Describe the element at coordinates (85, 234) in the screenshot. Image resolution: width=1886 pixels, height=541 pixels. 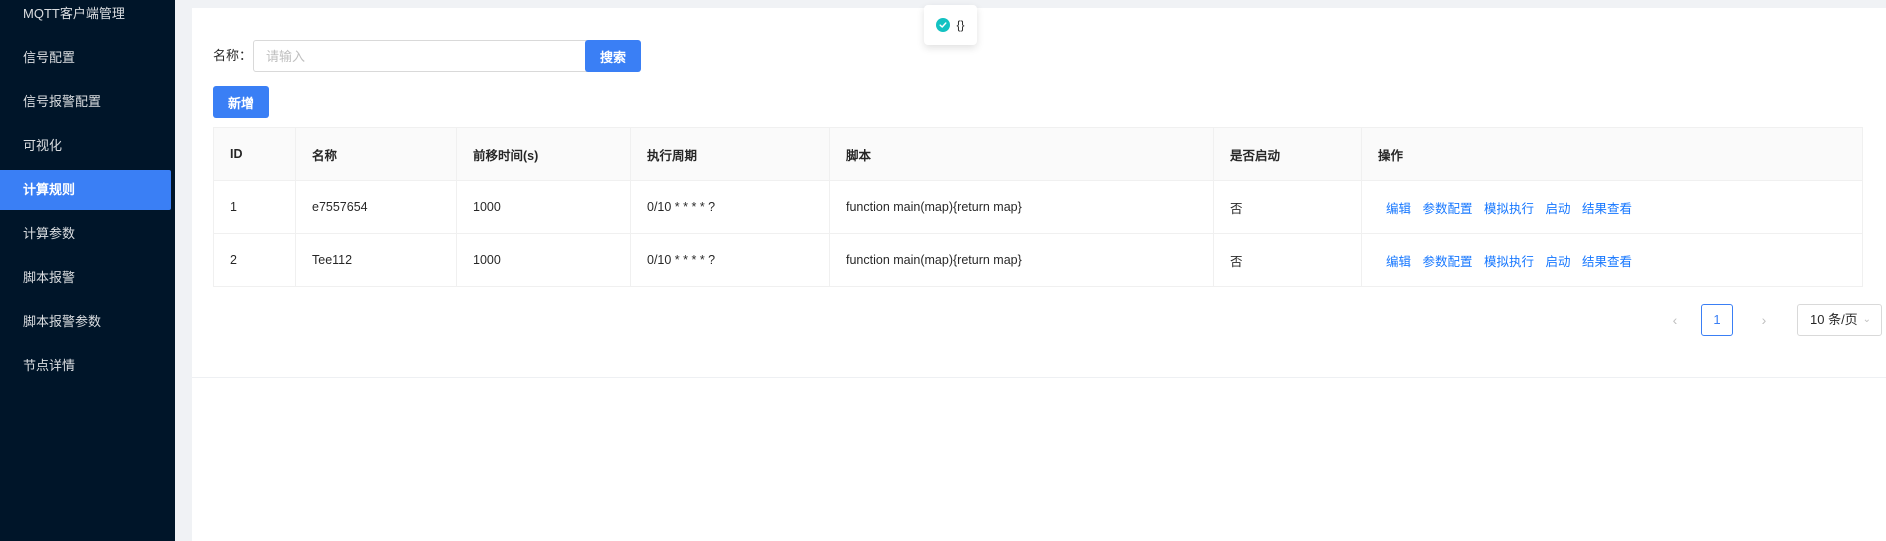
I see `sidebar-item-calc-params: 计算参数` at that location.